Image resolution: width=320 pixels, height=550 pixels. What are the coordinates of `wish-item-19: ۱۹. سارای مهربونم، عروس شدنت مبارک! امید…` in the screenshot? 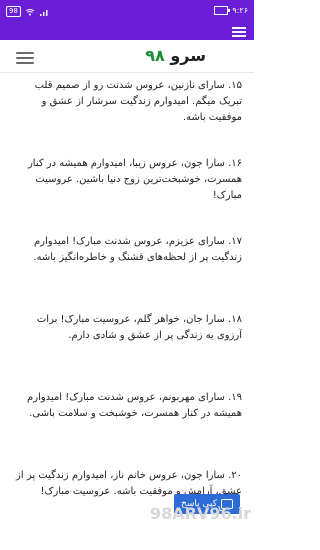 It's located at (134, 405).